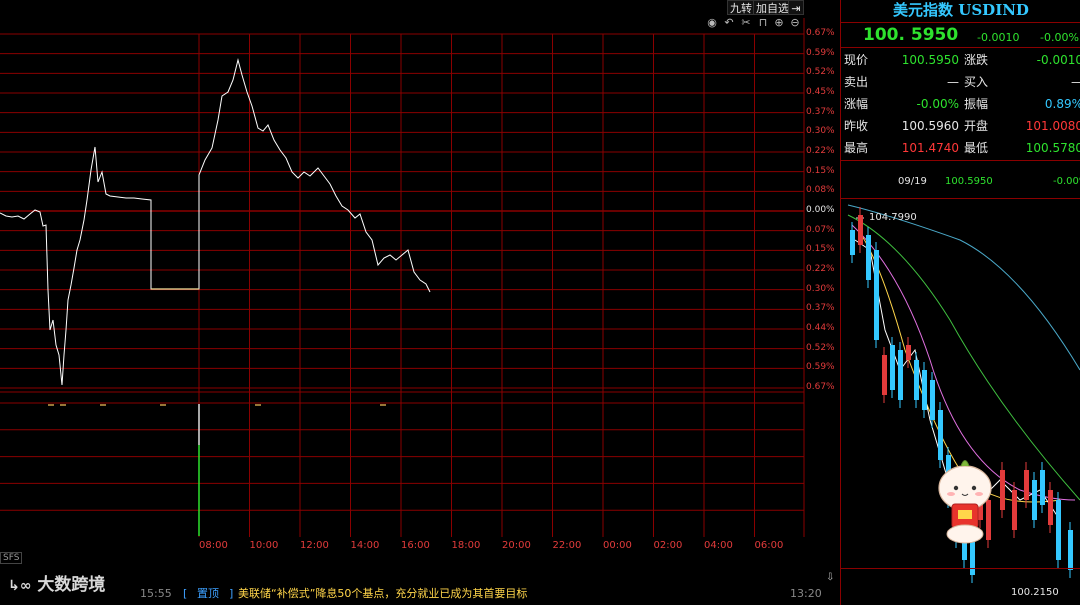 This screenshot has width=1080, height=605. I want to click on quote-value: 101.0080, so click(1052, 126).